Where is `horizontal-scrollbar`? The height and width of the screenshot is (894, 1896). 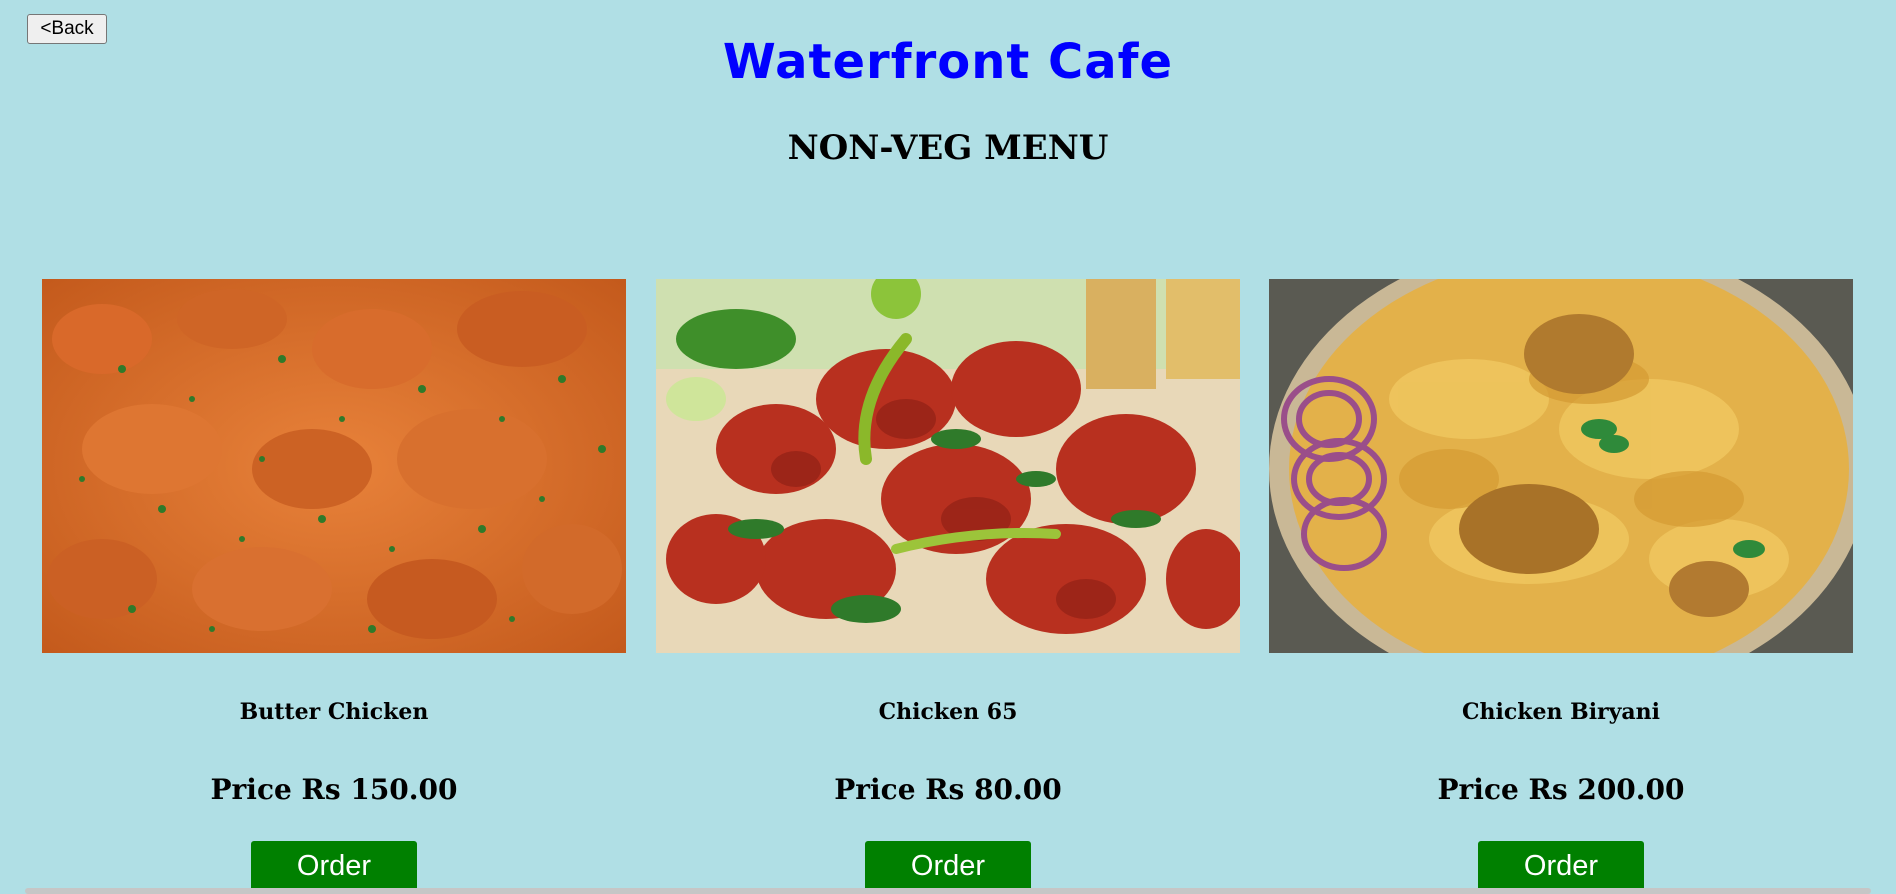 horizontal-scrollbar is located at coordinates (948, 891).